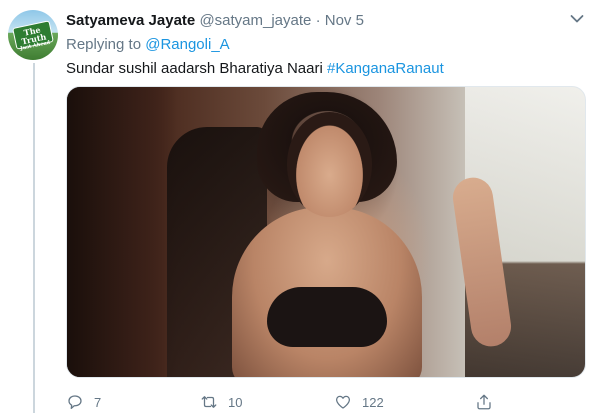 The width and height of the screenshot is (598, 413). Describe the element at coordinates (83, 402) in the screenshot. I see `reply-button: 7` at that location.